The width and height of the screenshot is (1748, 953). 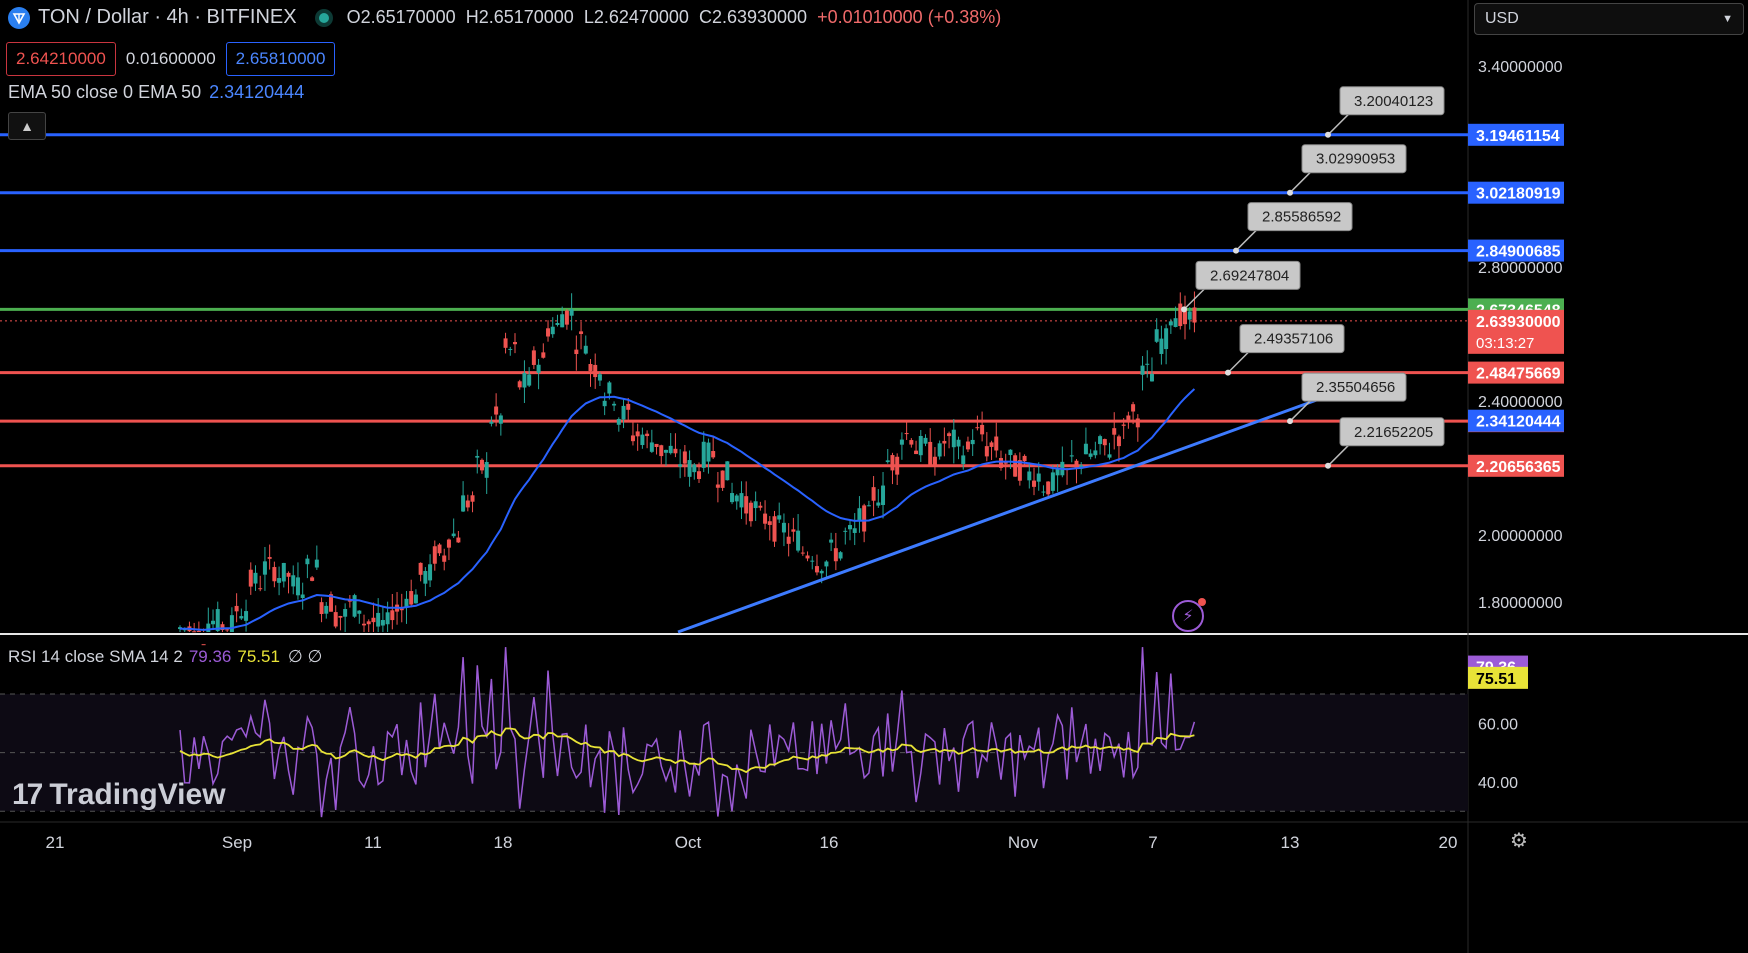 I want to click on symbol-title: TON / Dollar · 4h · BITFINEX, so click(x=167, y=17).